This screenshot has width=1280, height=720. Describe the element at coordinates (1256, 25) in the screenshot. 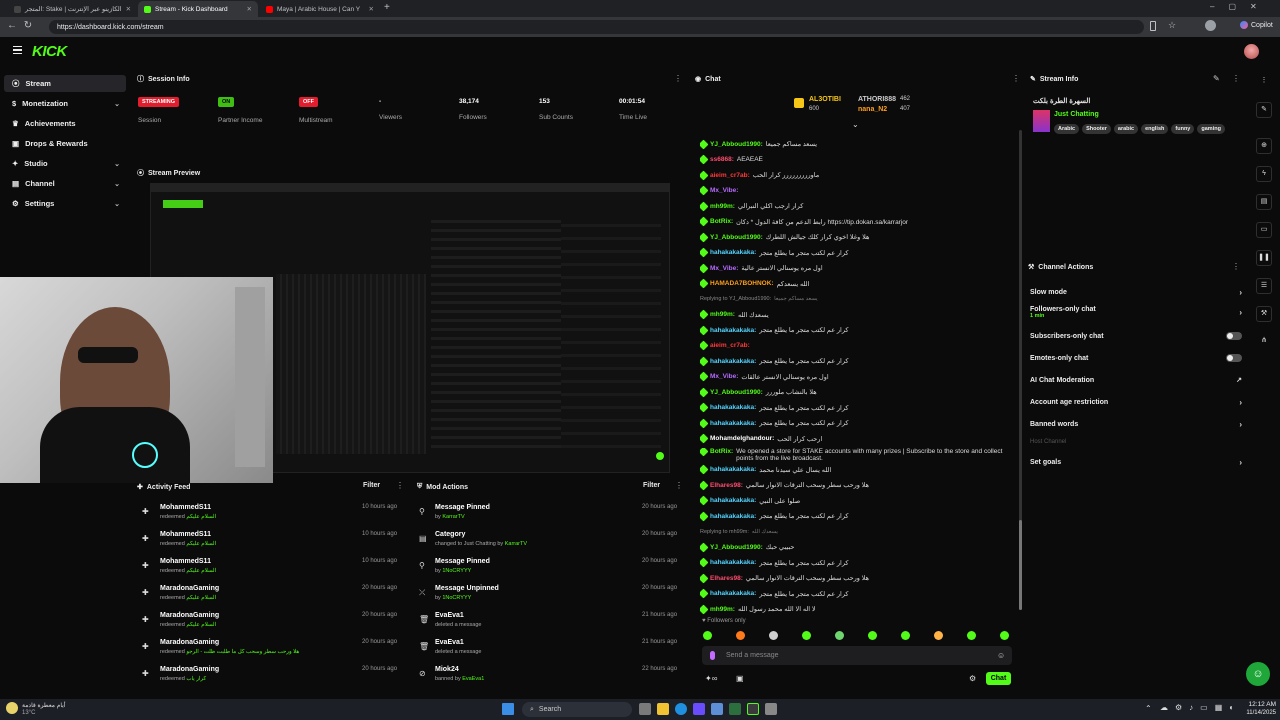

I see `copilot-button: Copilot` at that location.